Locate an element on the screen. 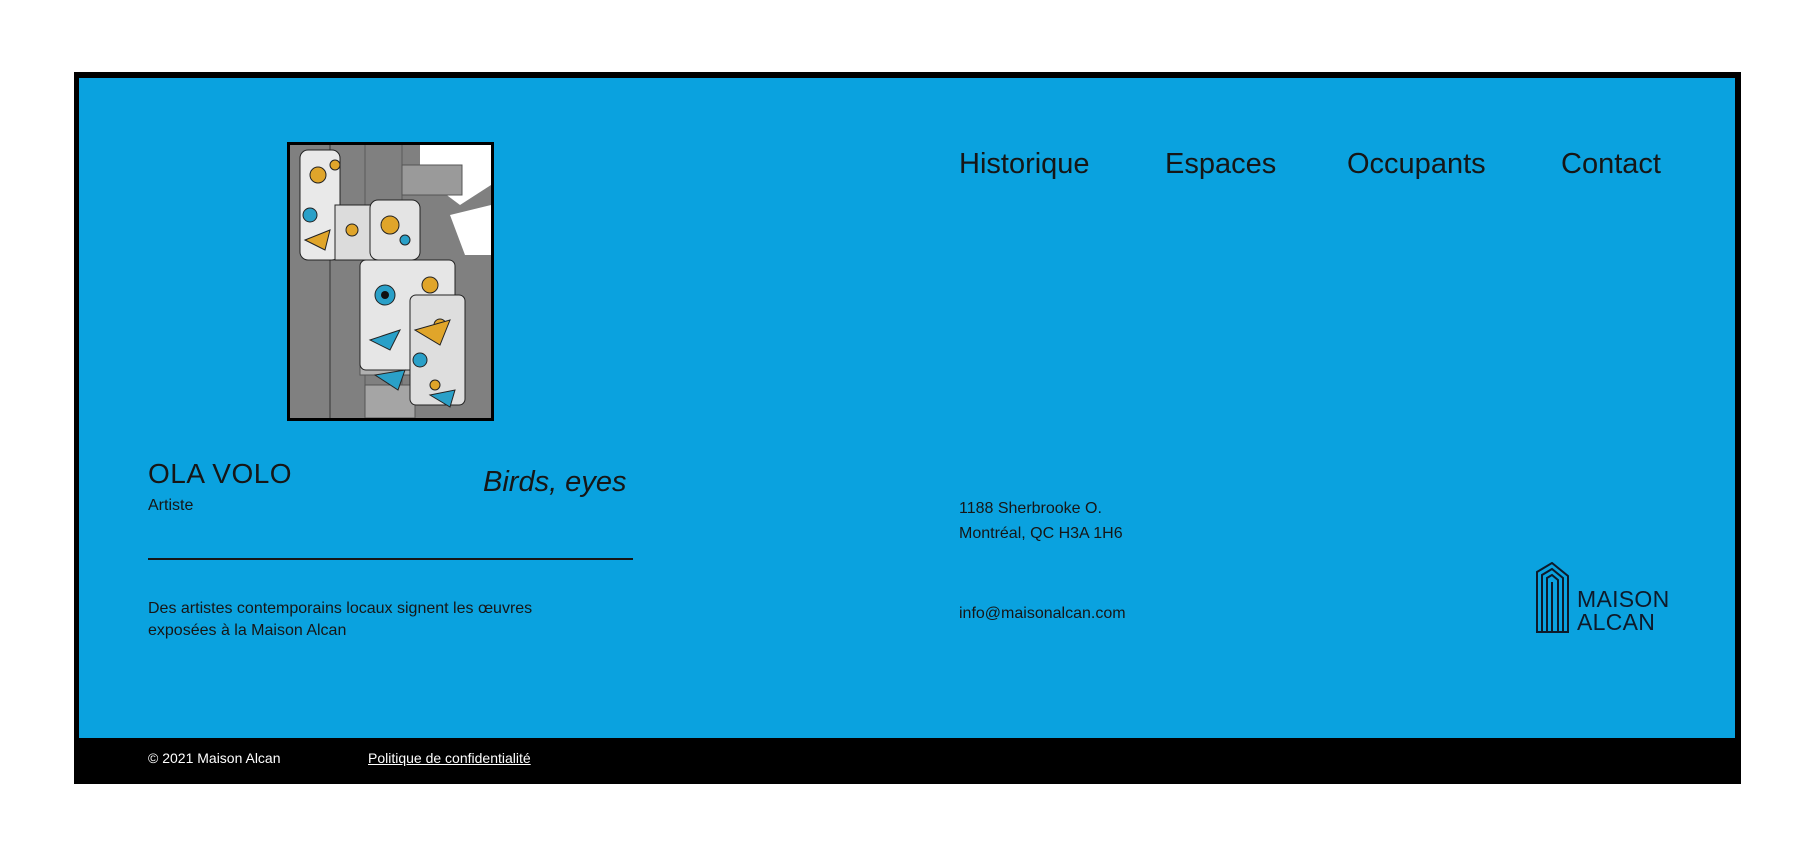 The height and width of the screenshot is (858, 1814). nav-link-espaces: Espaces is located at coordinates (1220, 164).